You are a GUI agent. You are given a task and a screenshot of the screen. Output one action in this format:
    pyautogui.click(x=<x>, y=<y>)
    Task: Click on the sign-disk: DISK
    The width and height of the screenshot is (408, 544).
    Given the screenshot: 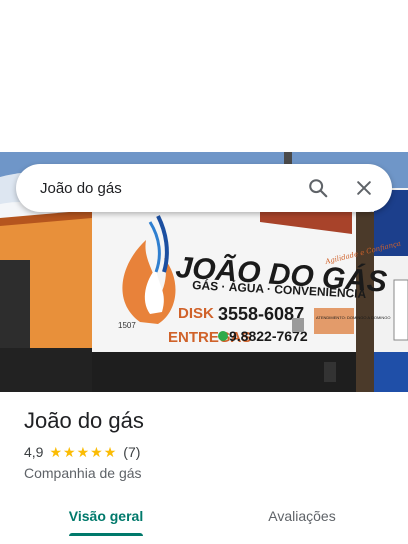 What is the action you would take?
    pyautogui.click(x=196, y=313)
    